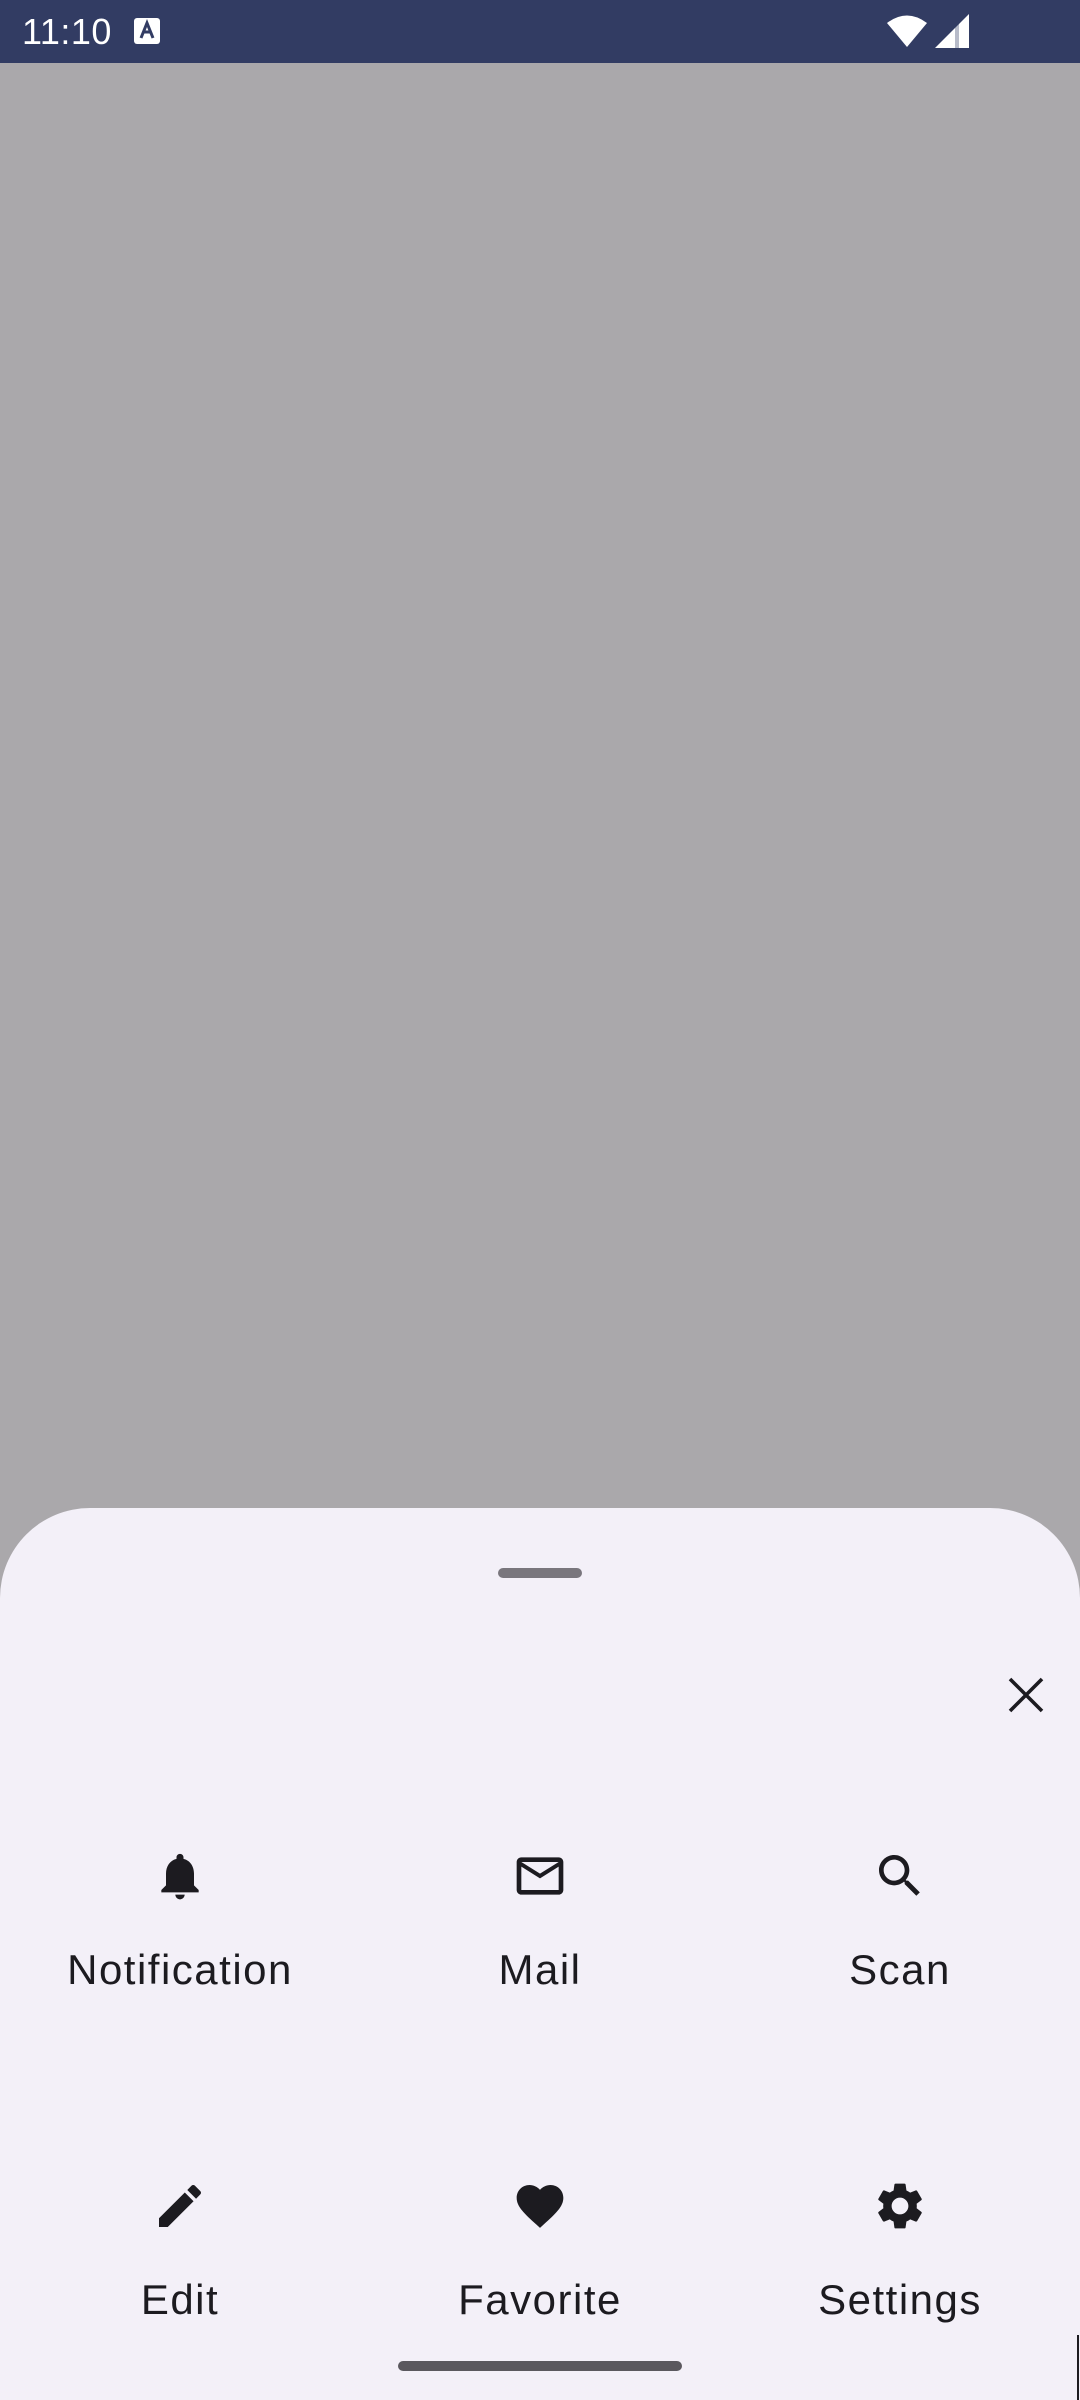 This screenshot has height=2400, width=1080. Describe the element at coordinates (900, 1969) in the screenshot. I see `scan-label: Scan` at that location.